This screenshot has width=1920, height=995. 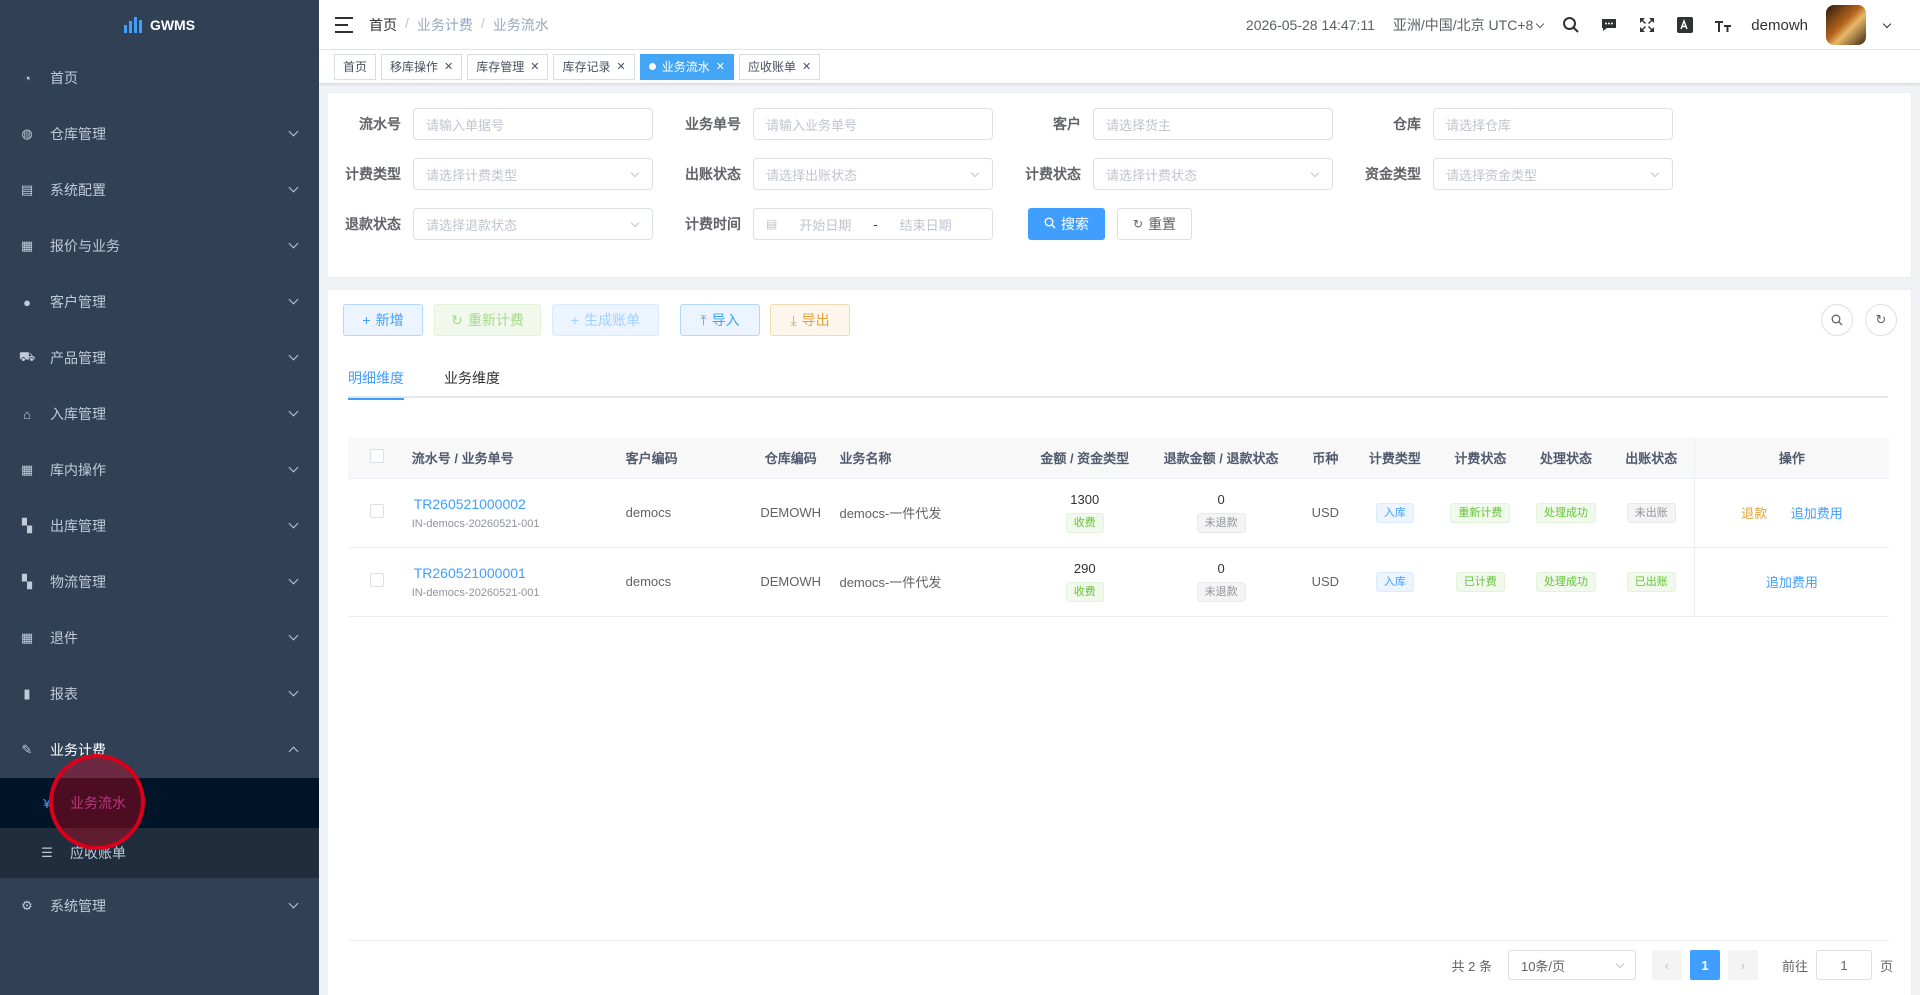 What do you see at coordinates (159, 190) in the screenshot?
I see `sidebar-item-sysconfig: ▤ 系统配置` at bounding box center [159, 190].